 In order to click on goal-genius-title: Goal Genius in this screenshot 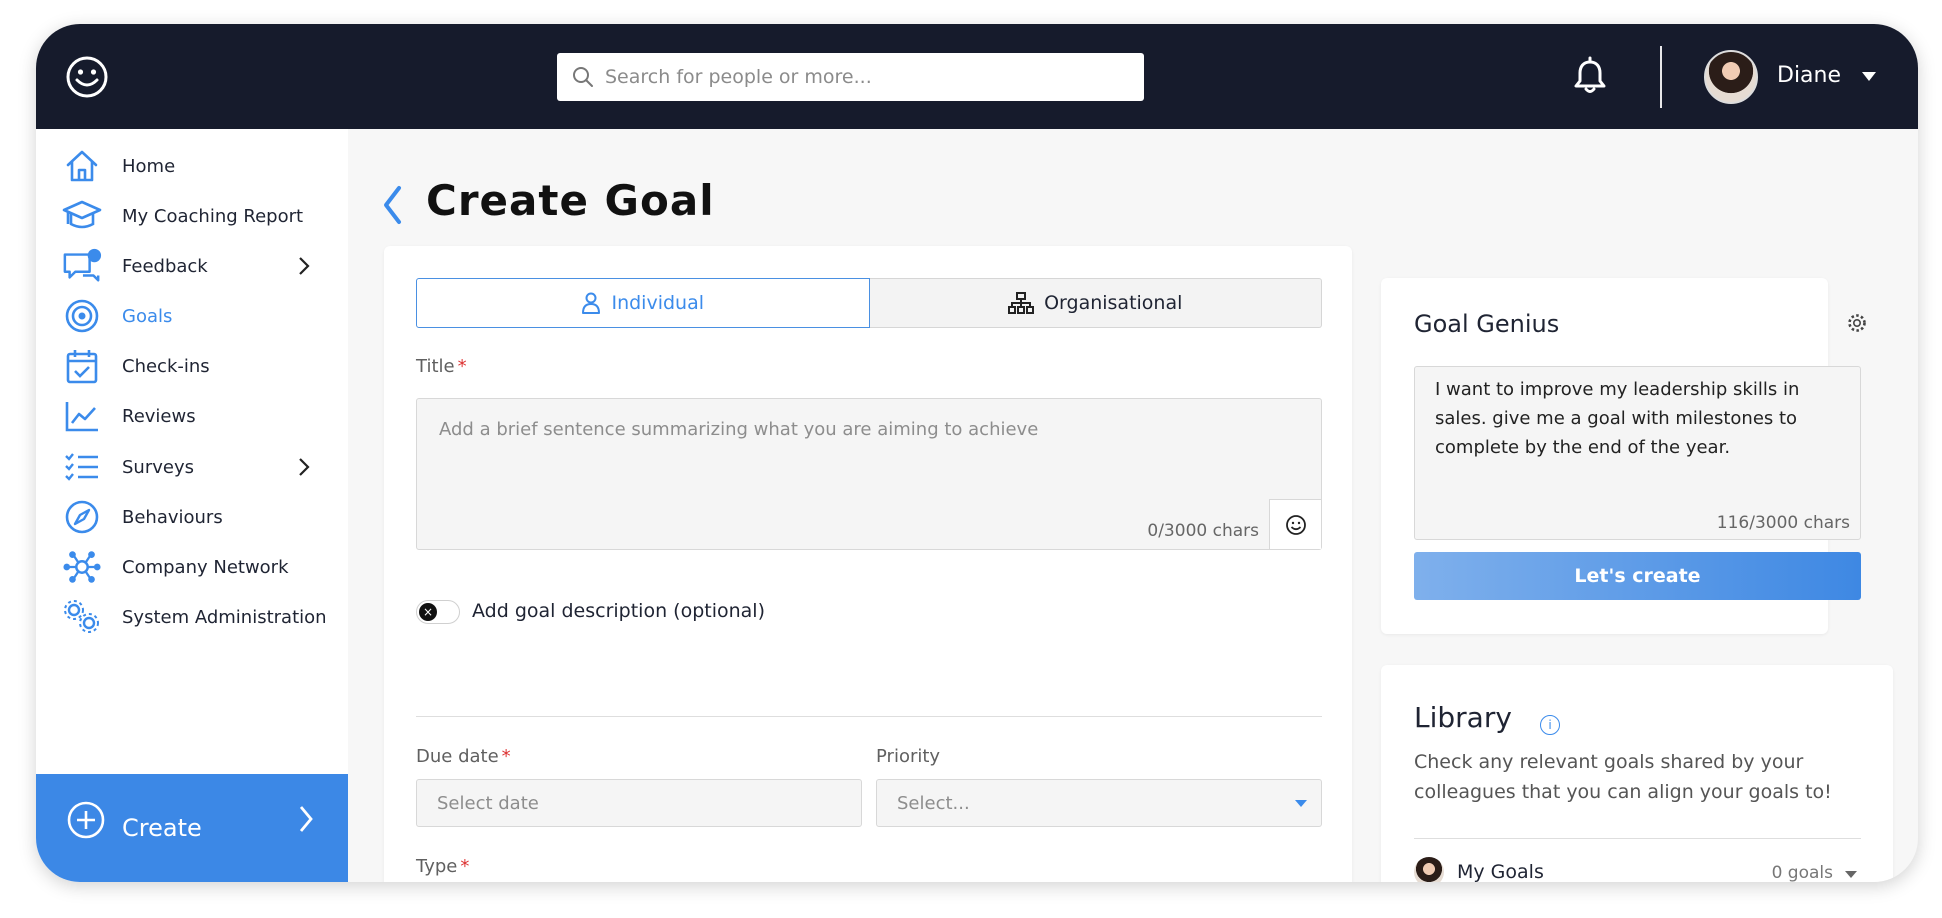, I will do `click(1487, 324)`.